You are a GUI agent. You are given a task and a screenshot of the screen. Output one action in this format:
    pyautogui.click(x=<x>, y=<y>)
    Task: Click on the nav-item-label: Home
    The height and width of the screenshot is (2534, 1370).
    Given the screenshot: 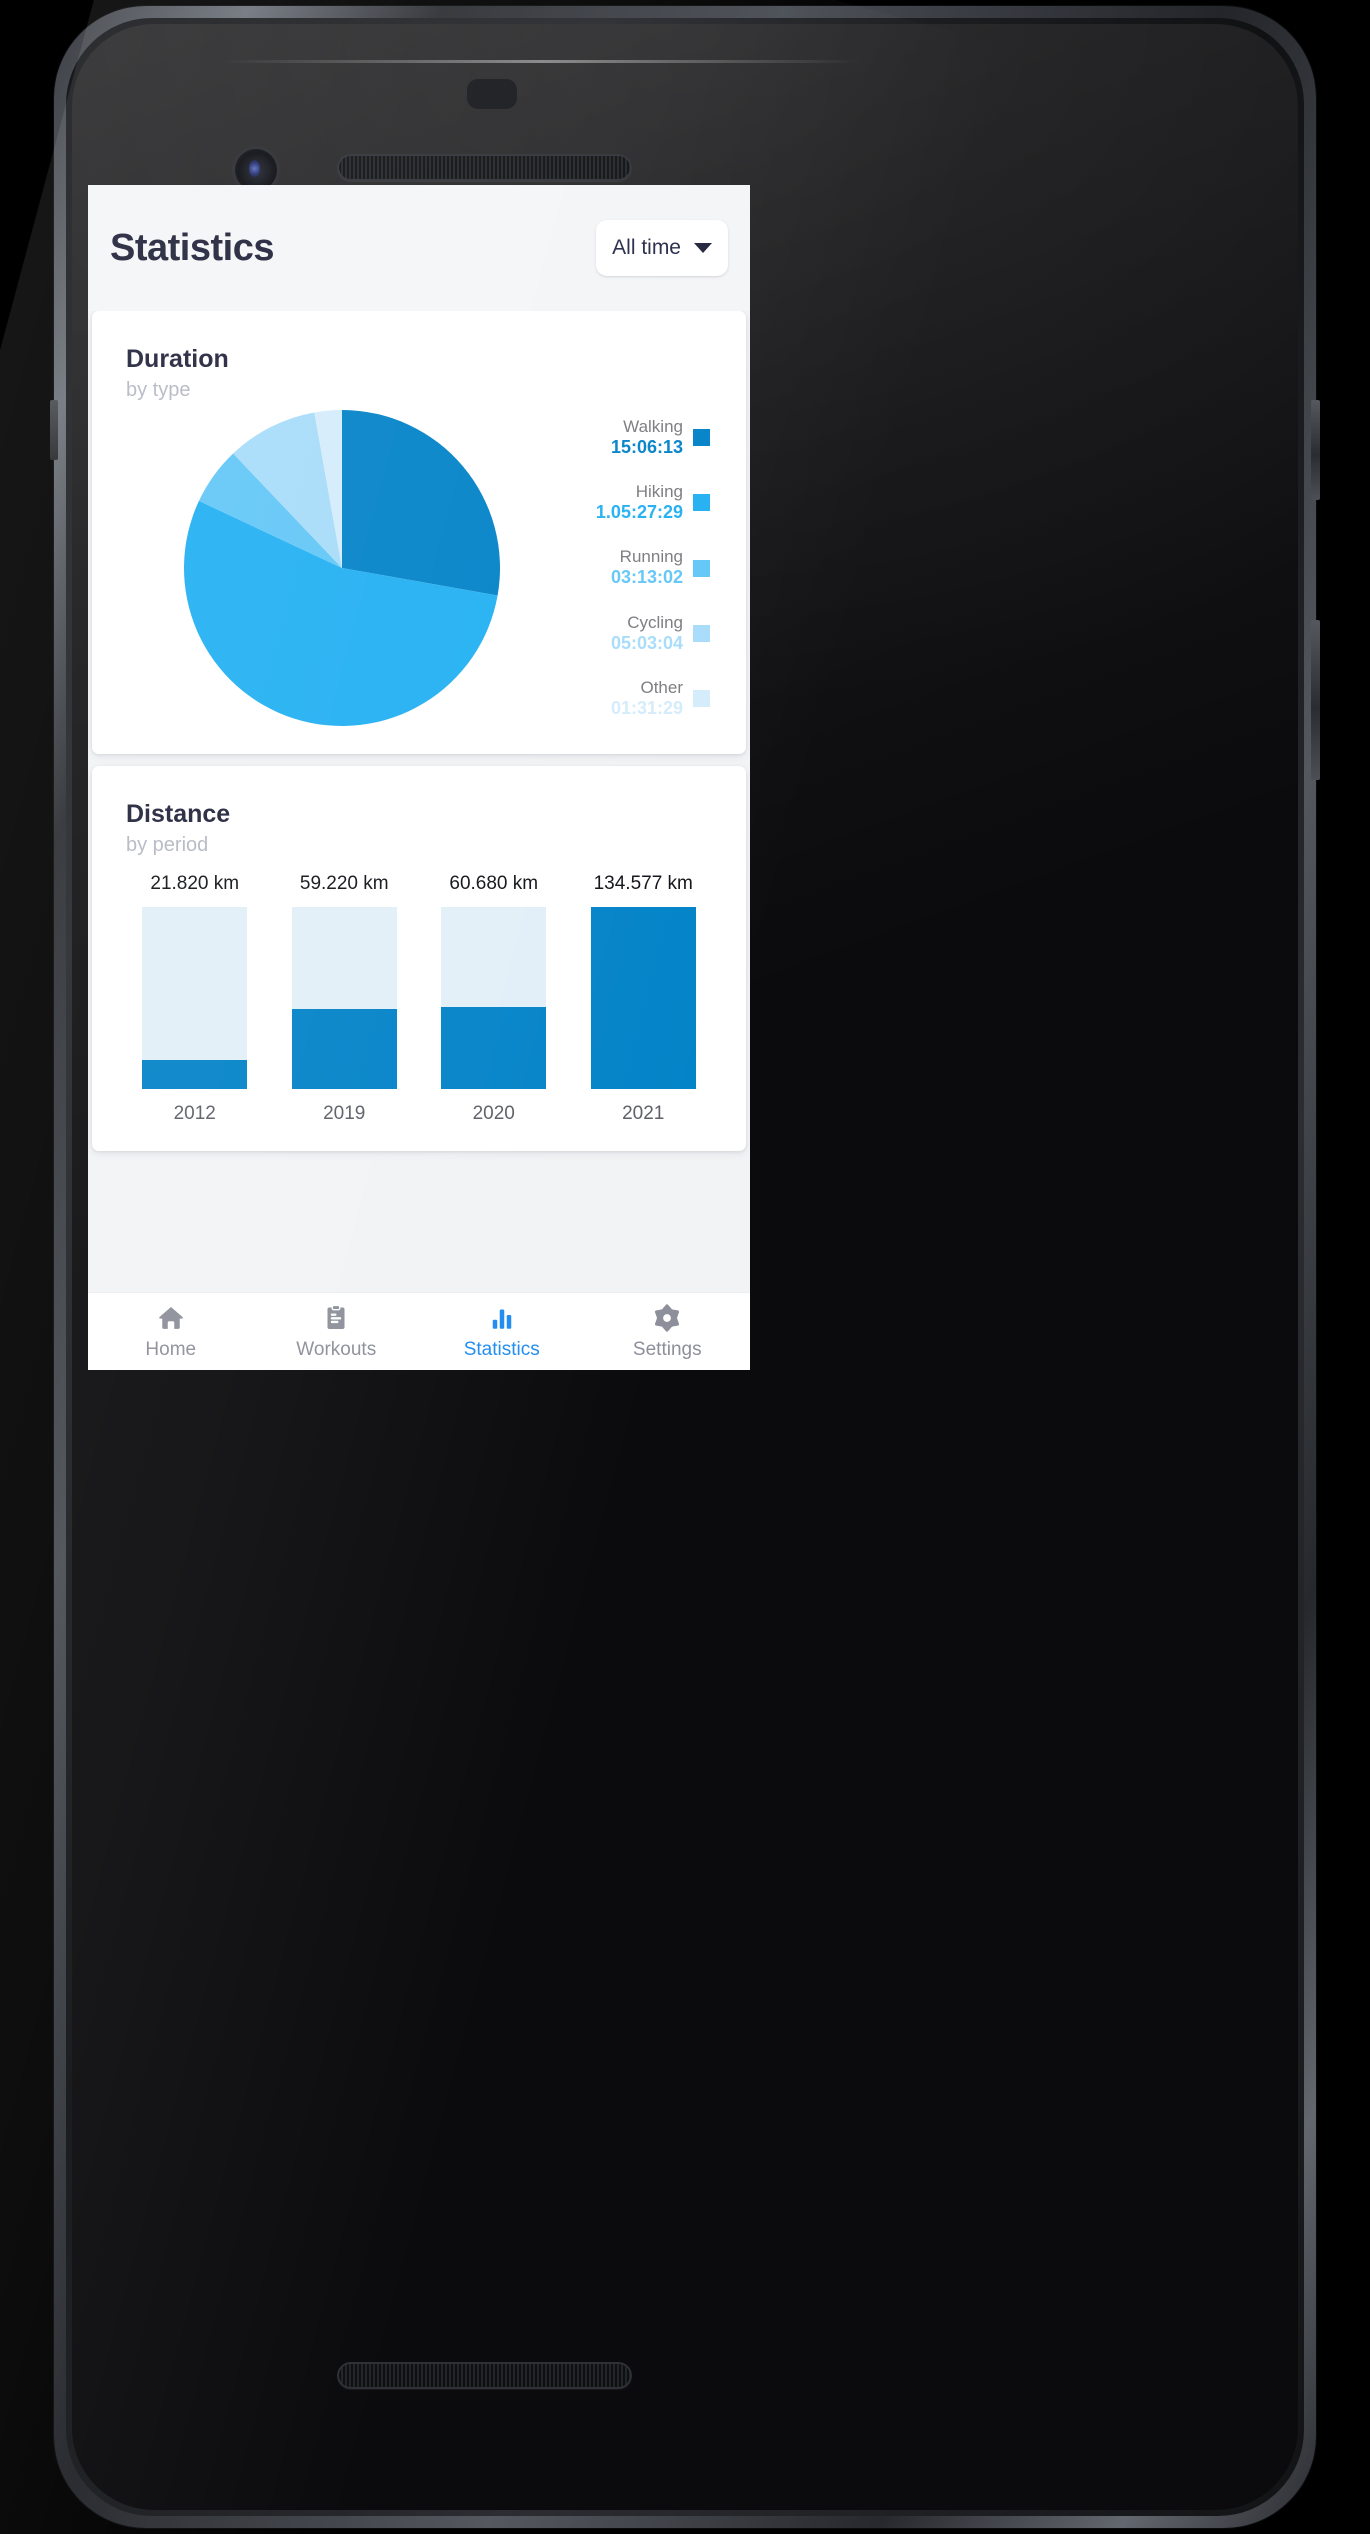 What is the action you would take?
    pyautogui.click(x=171, y=1349)
    